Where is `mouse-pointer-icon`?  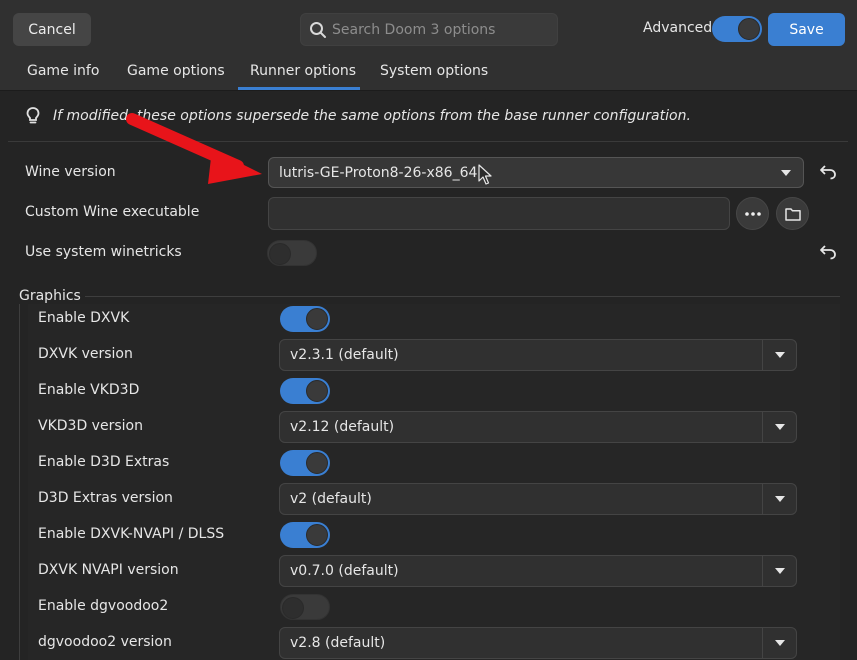
mouse-pointer-icon is located at coordinates (485, 174).